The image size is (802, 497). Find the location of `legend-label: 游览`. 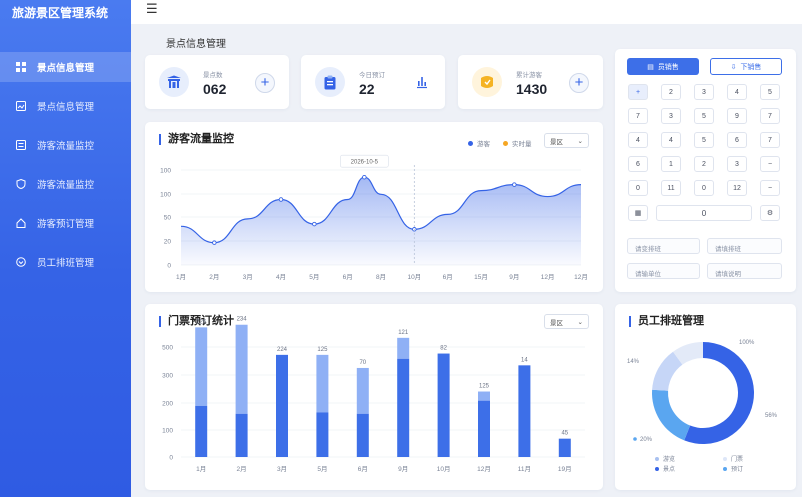

legend-label: 游览 is located at coordinates (669, 459).